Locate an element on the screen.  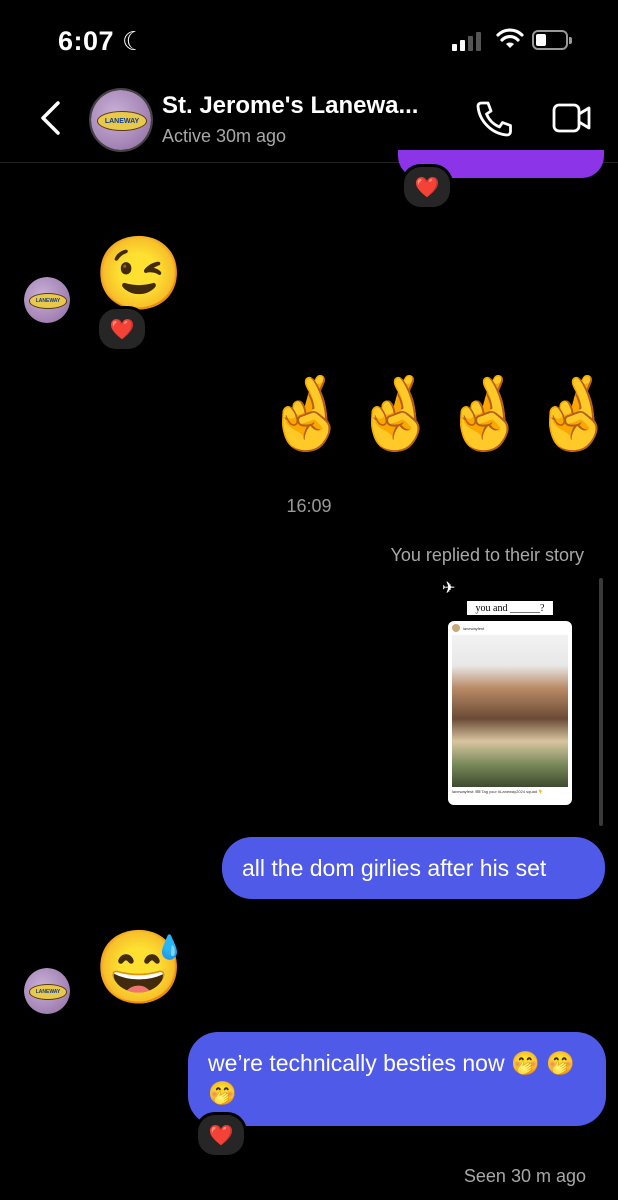
cellular-signal-icon is located at coordinates (466, 41).